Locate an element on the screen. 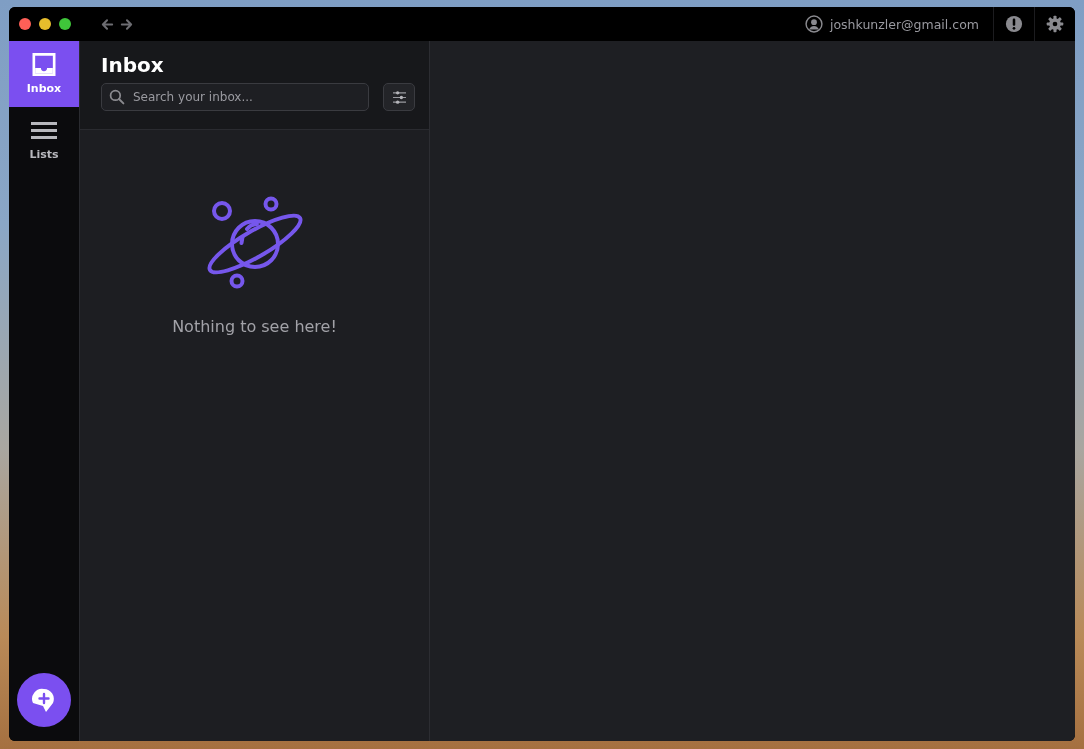  zoom-window-button is located at coordinates (65, 24).